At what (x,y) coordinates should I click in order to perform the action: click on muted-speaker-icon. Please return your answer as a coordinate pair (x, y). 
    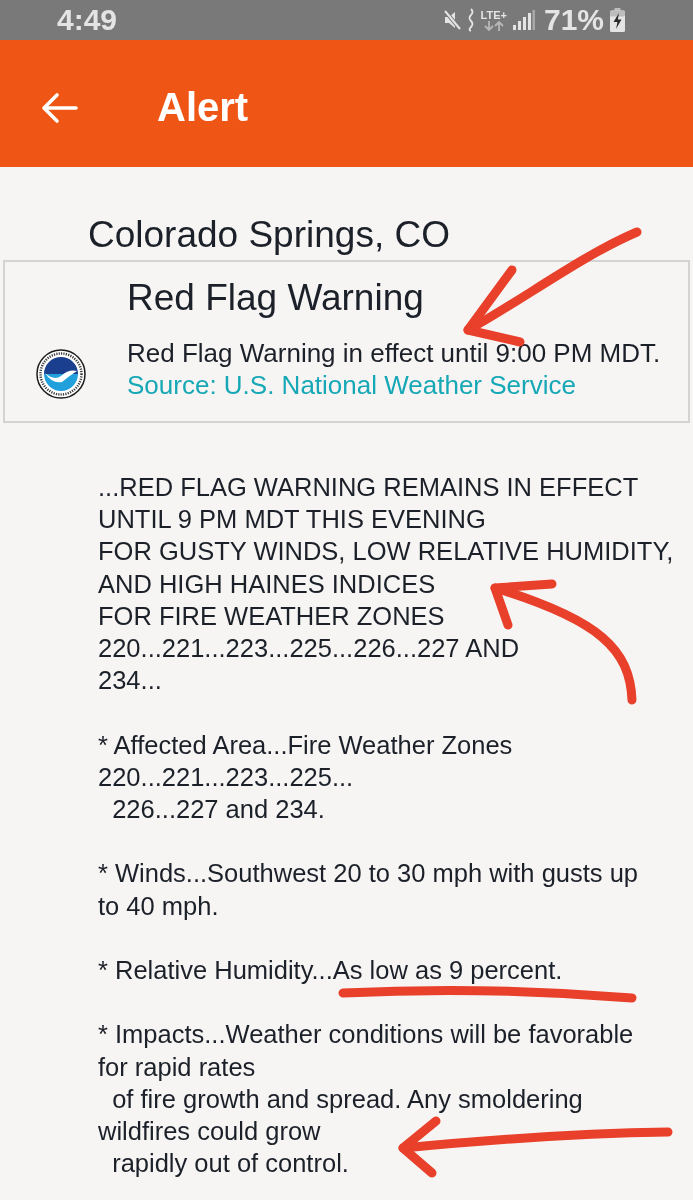
    Looking at the image, I should click on (452, 20).